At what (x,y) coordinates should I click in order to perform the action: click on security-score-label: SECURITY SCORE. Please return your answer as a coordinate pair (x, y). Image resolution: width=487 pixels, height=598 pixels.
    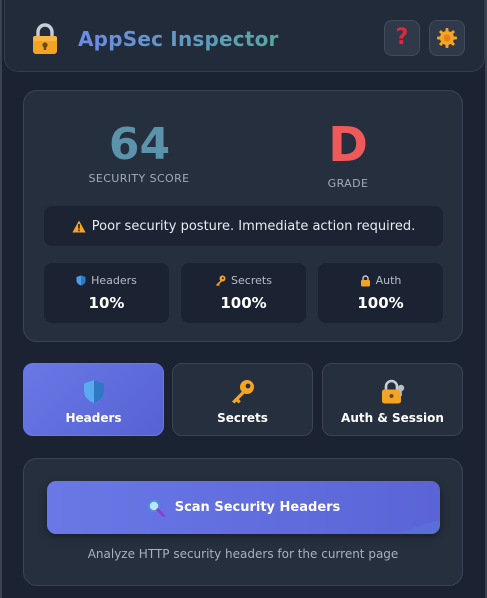
    Looking at the image, I should click on (139, 178).